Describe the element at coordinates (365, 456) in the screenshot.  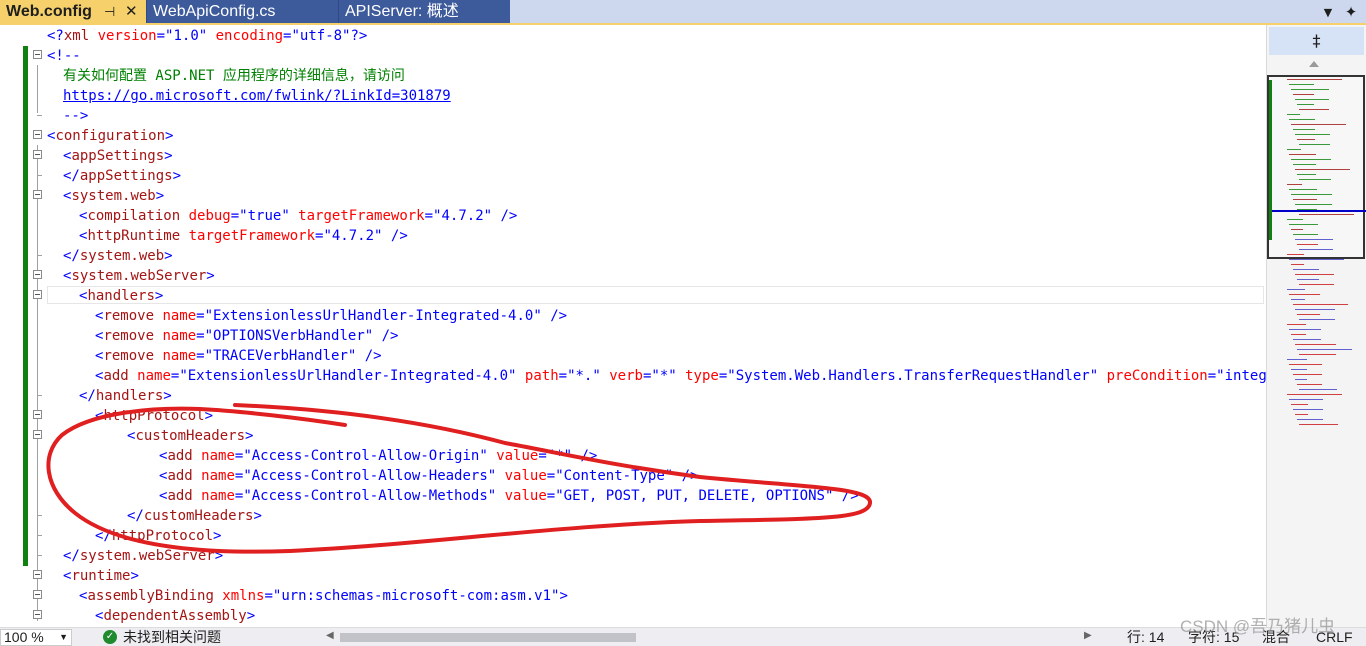
I see `code-token: "Access-Control-Allow-Origin"` at that location.